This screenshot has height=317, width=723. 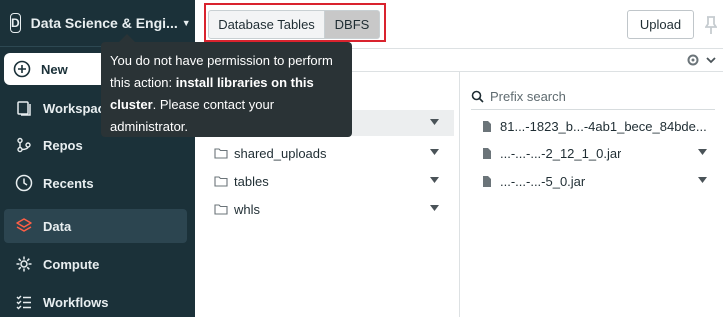 What do you see at coordinates (247, 209) in the screenshot?
I see `folder-name: whls` at bounding box center [247, 209].